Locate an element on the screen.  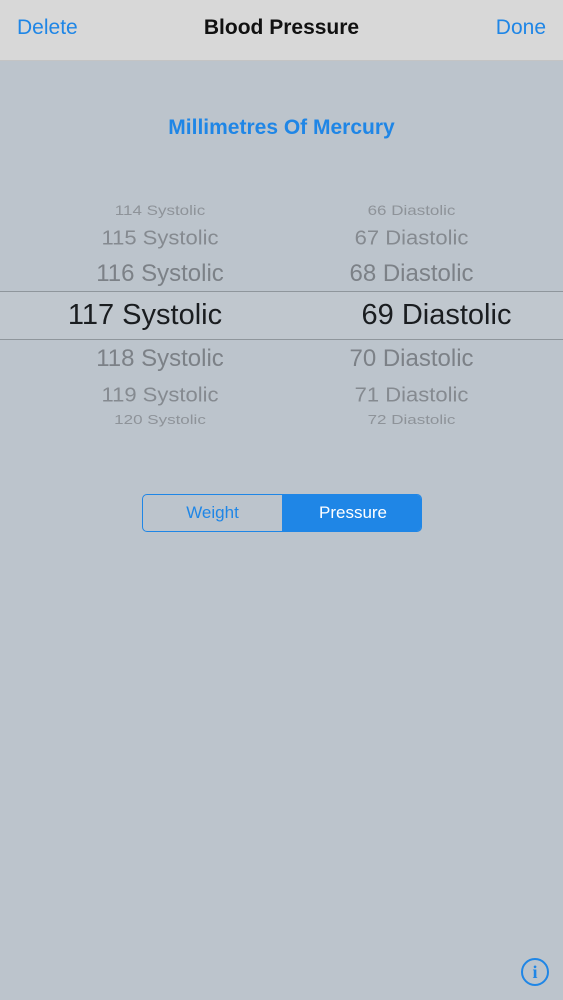
navigation-bar: Delete Blood Pressure Done is located at coordinates (281, 30).